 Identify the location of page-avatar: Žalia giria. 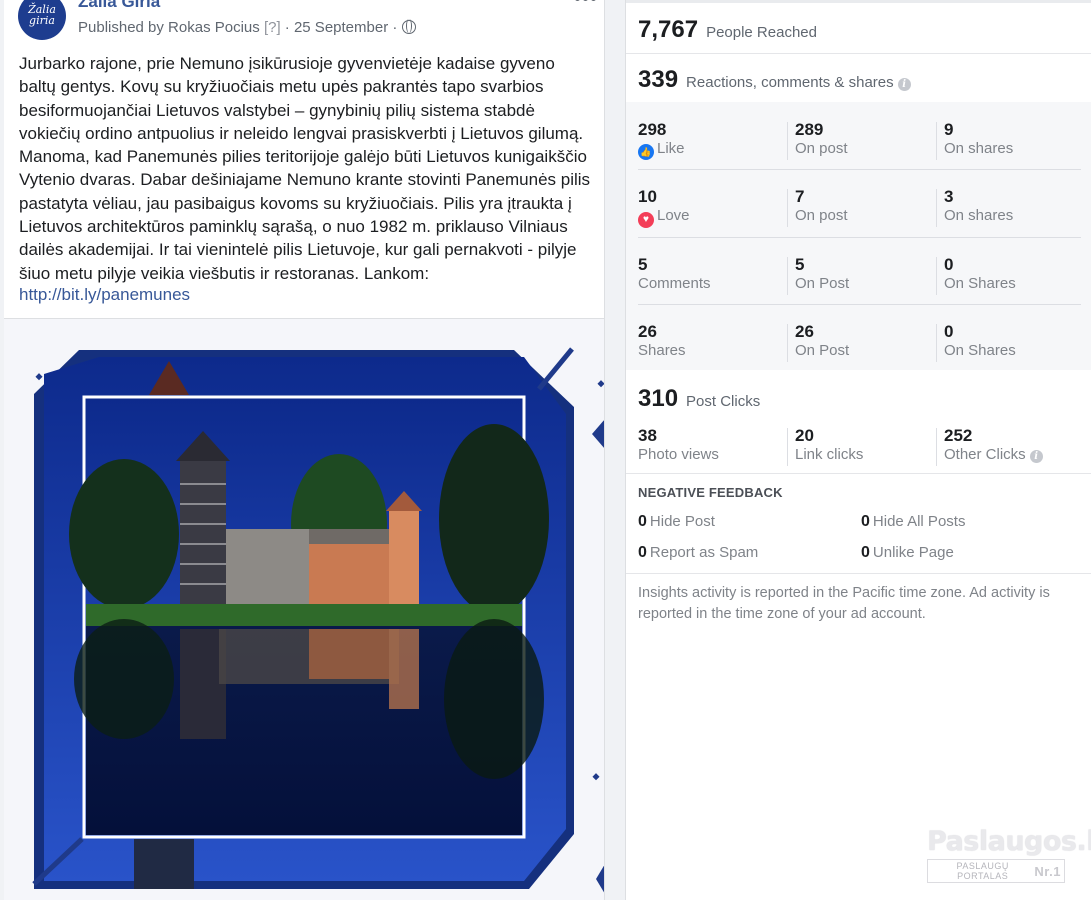
(42, 20).